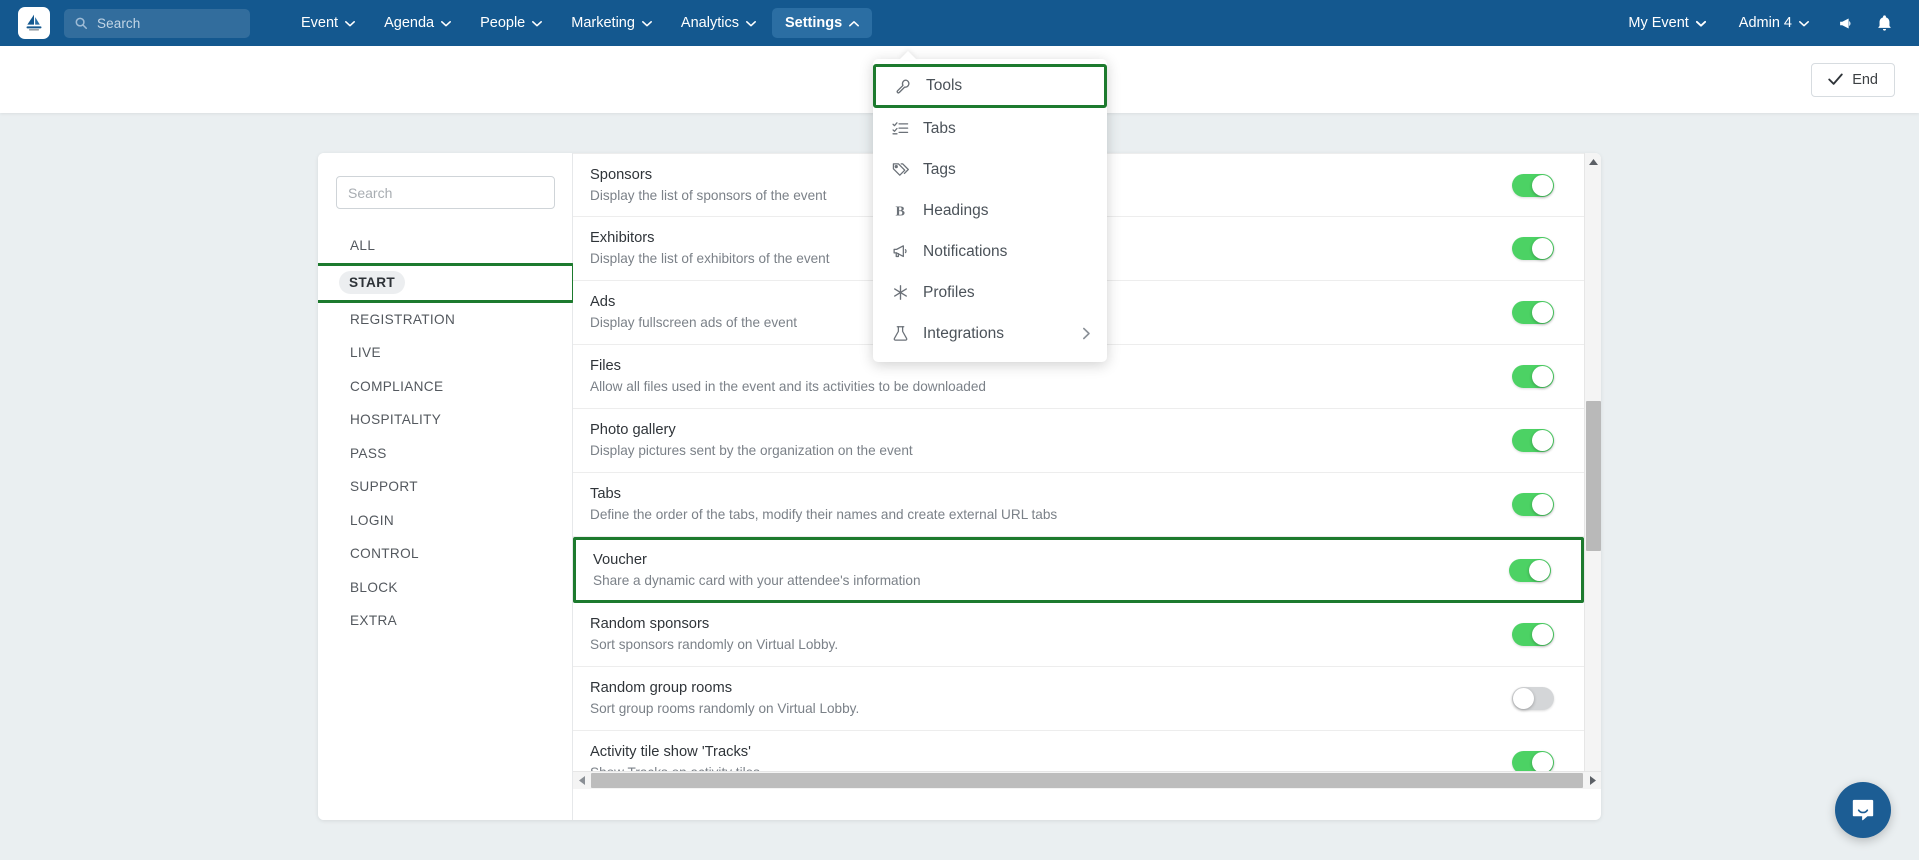 The image size is (1919, 860). Describe the element at coordinates (503, 23) in the screenshot. I see `nav-menu-people-label: People` at that location.